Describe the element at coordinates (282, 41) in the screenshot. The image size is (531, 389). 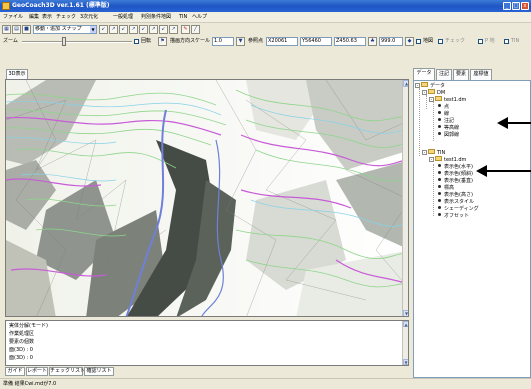
I see `origin-x-input: X20061` at that location.